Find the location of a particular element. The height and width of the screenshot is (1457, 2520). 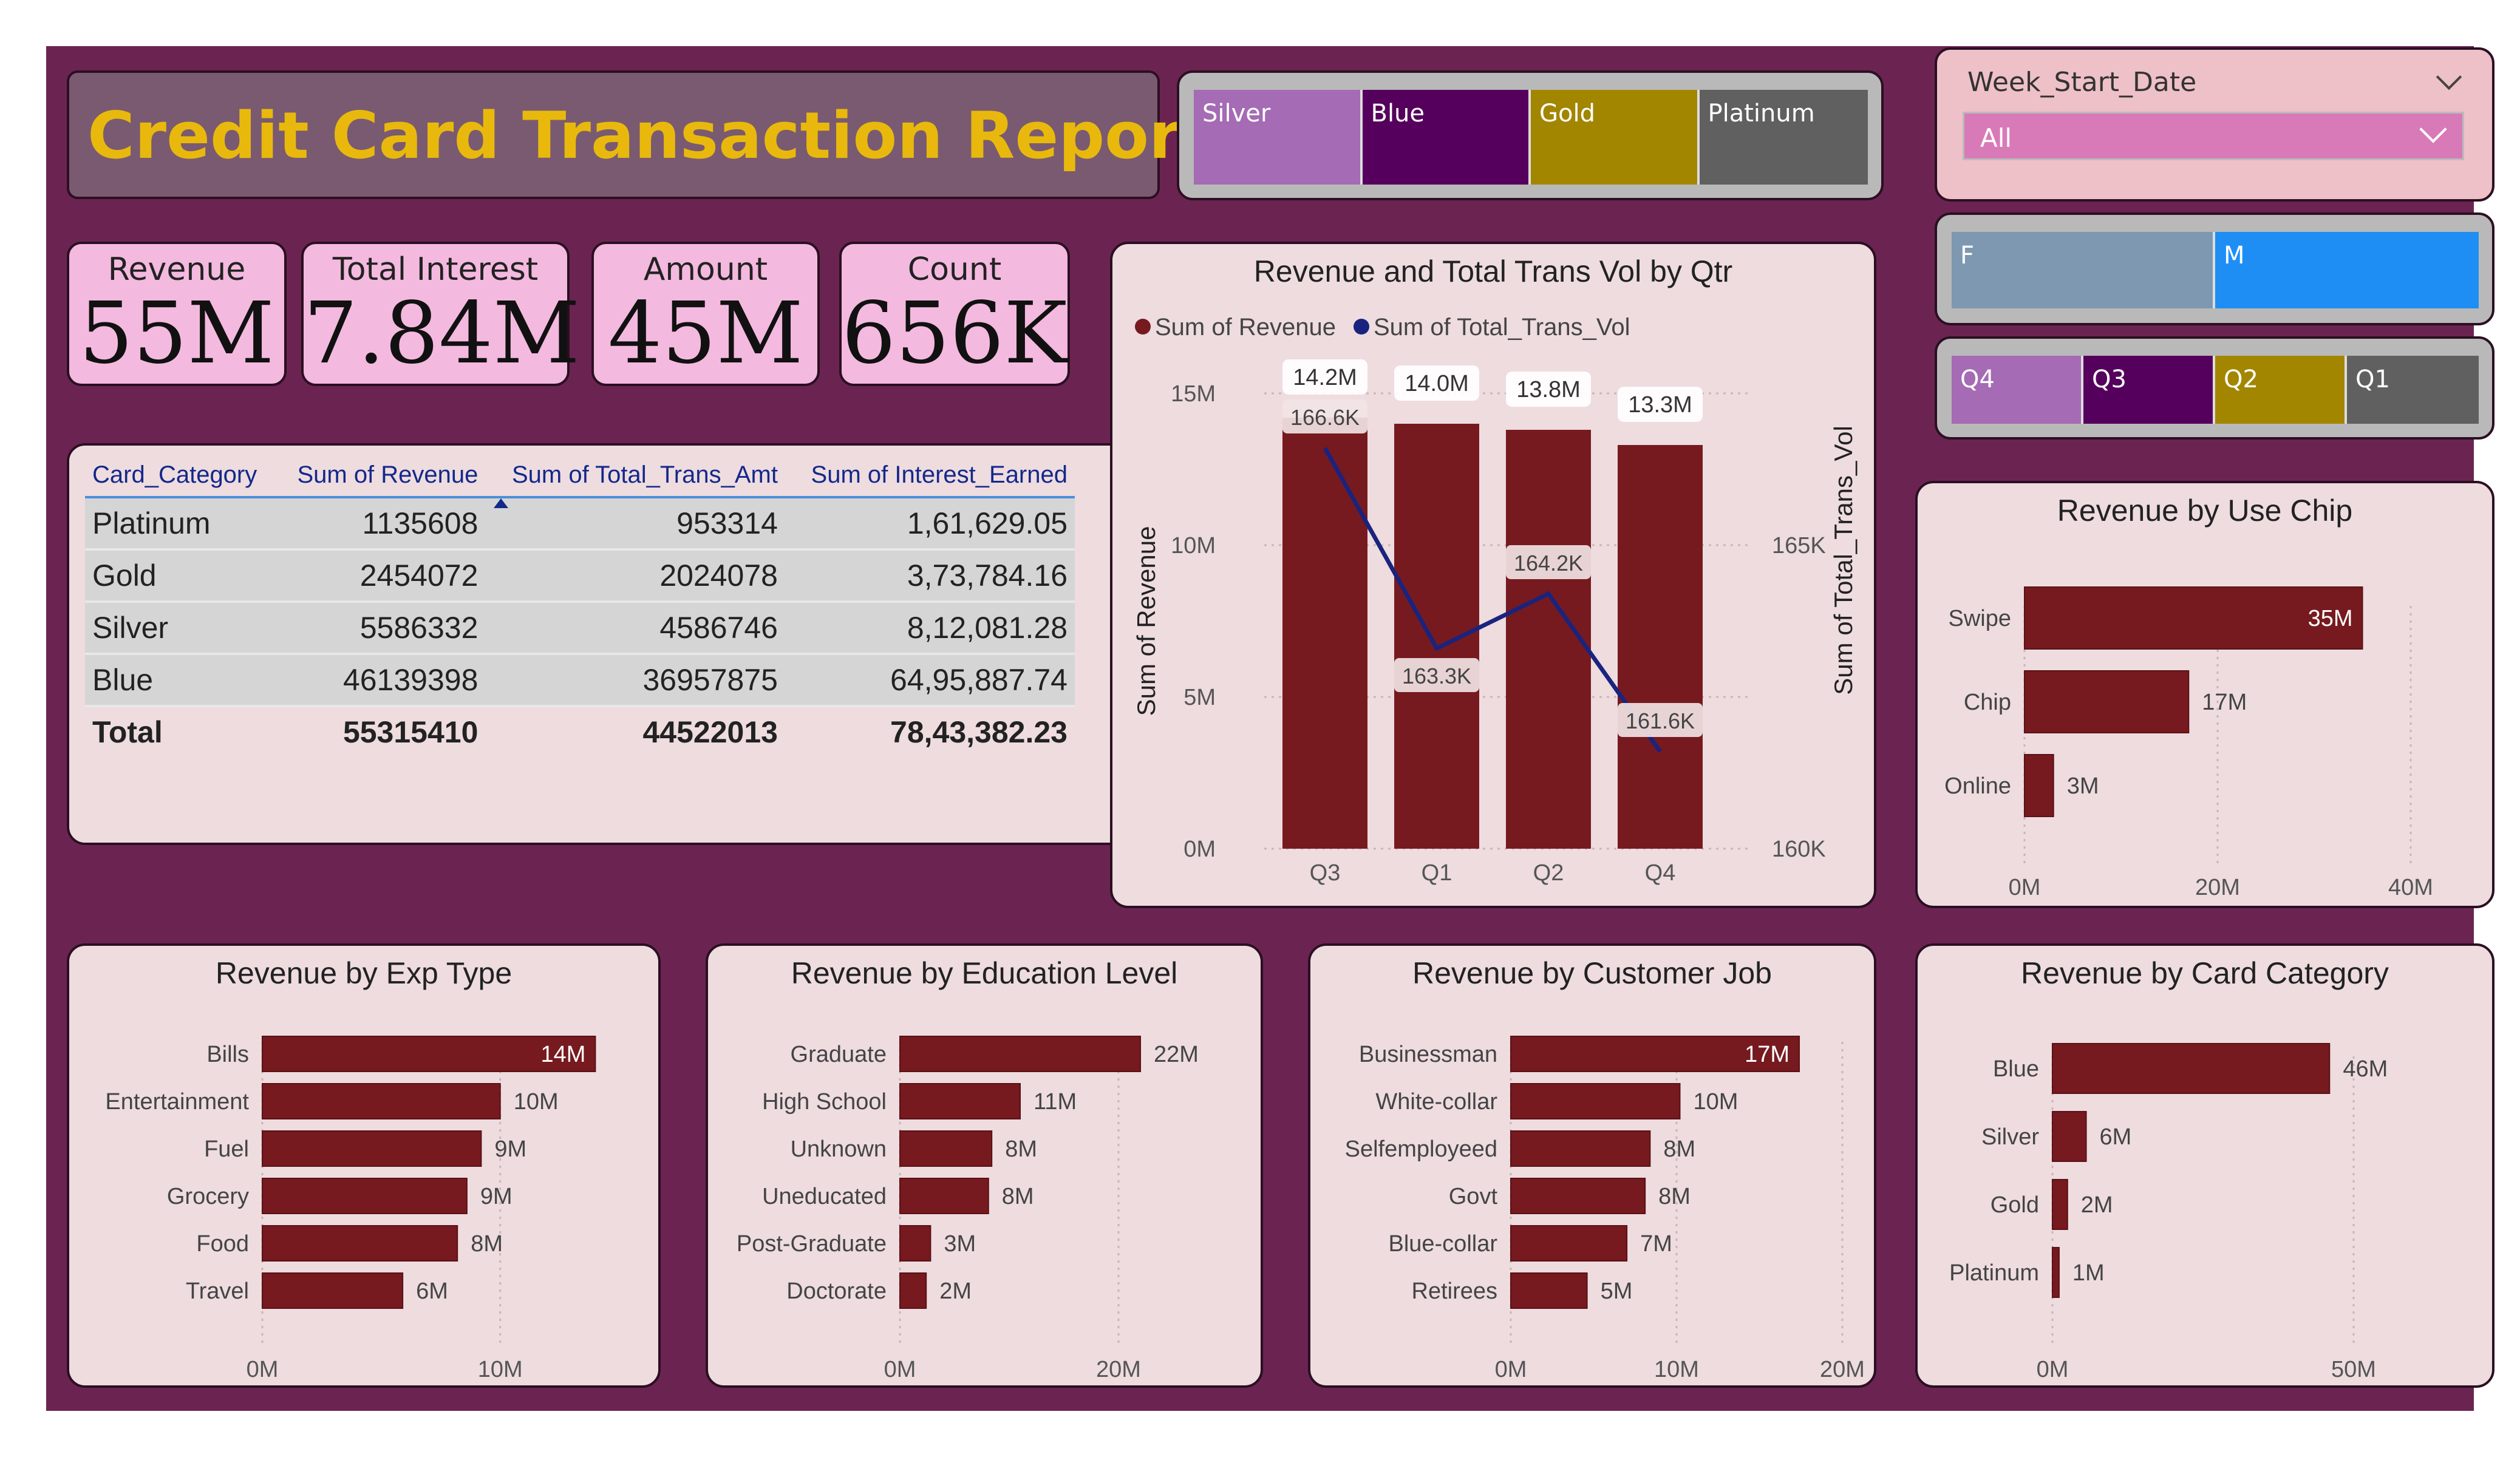

table-cell: 36957875 is located at coordinates (635, 680).